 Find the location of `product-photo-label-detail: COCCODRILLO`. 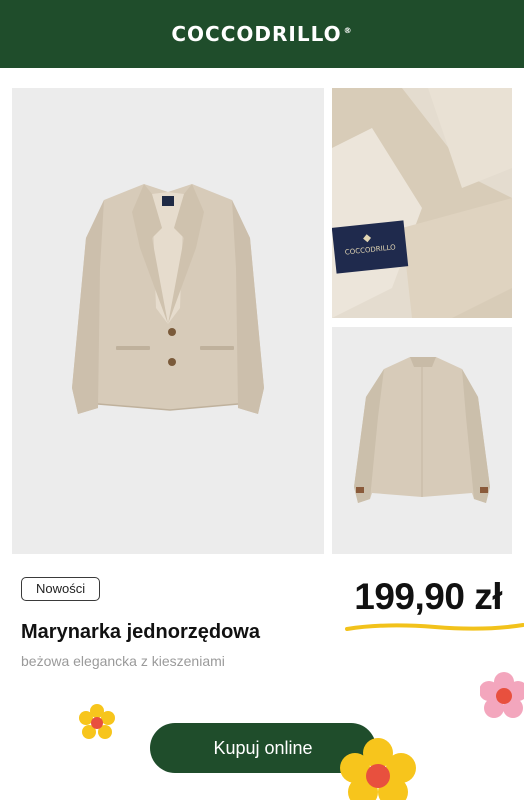

product-photo-label-detail: COCCODRILLO is located at coordinates (422, 203).